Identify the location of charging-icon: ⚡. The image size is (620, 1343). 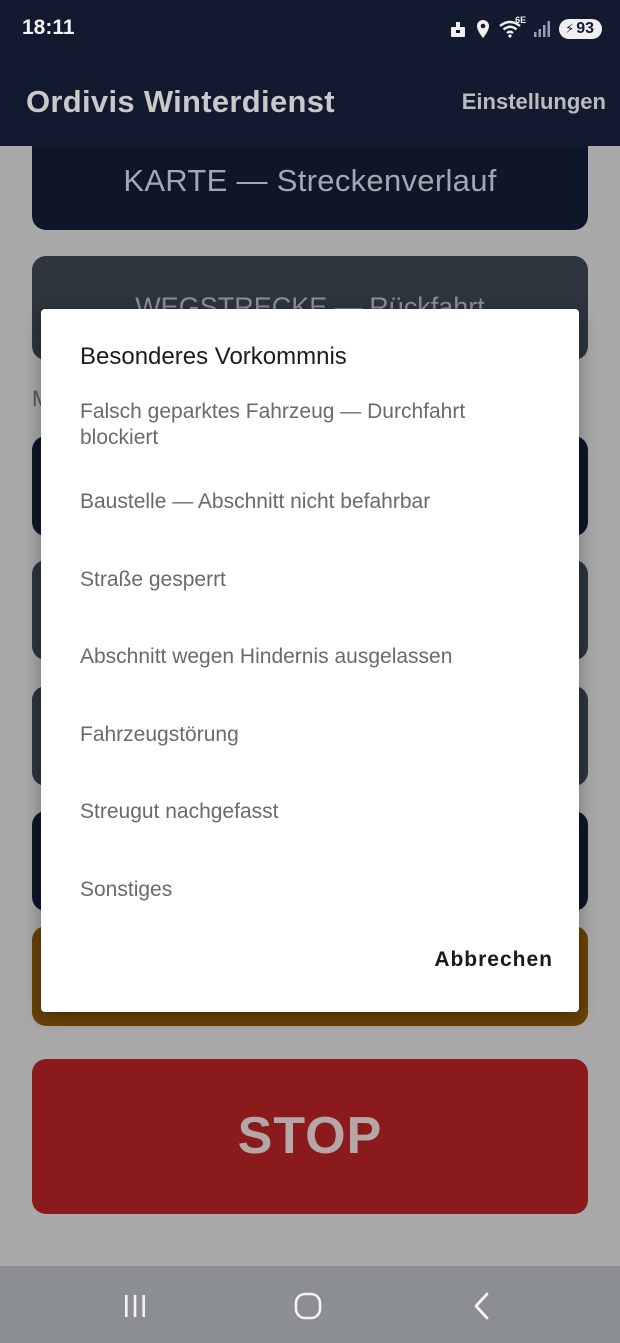
(570, 28).